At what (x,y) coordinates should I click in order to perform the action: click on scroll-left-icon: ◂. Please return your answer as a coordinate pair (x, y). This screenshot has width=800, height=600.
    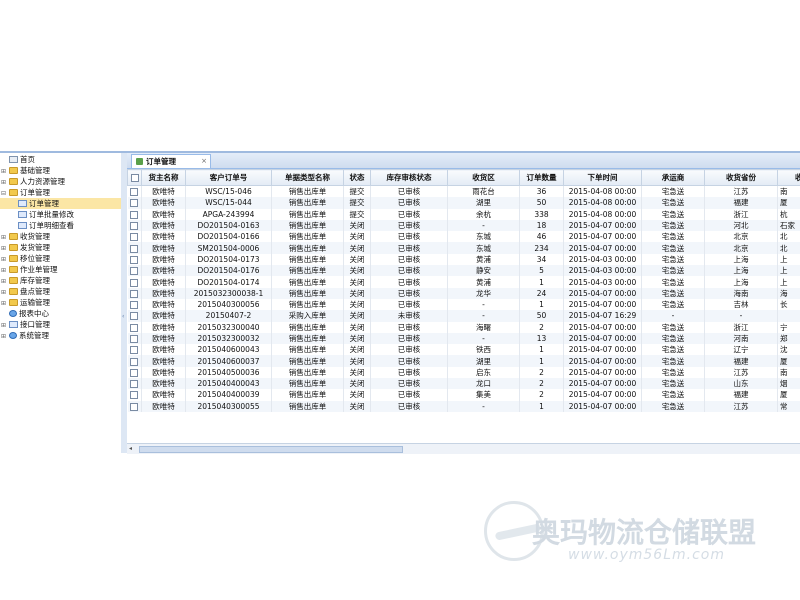
    Looking at the image, I should click on (130, 448).